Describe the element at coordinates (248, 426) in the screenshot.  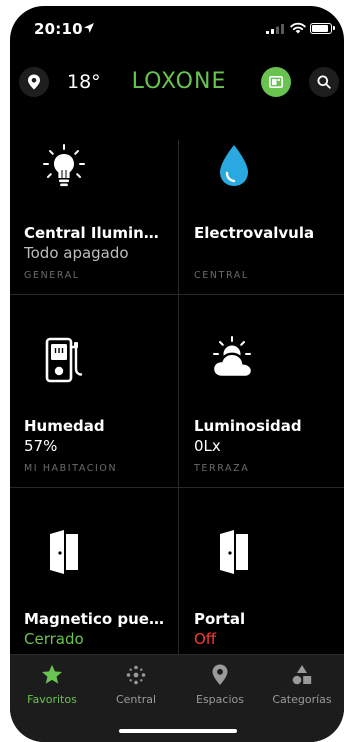
I see `tile-title: Luminosidad` at that location.